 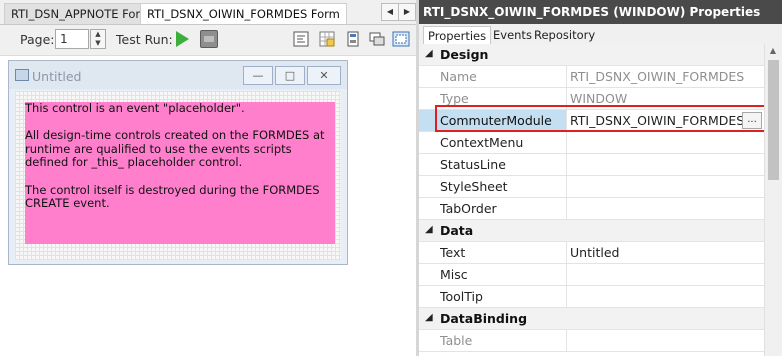 What do you see at coordinates (144, 39) in the screenshot?
I see `test-run-label: Test Run:` at bounding box center [144, 39].